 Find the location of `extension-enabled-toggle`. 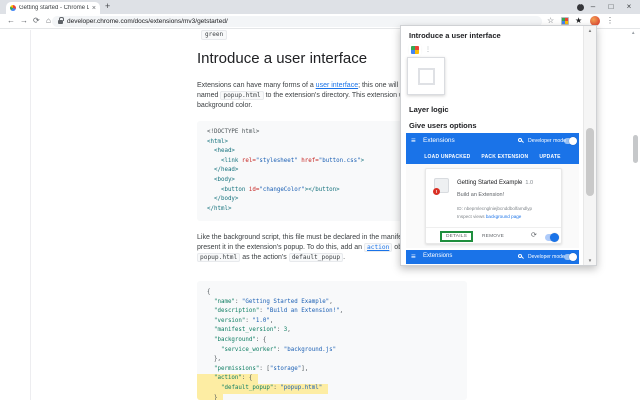

extension-enabled-toggle is located at coordinates (552, 237).